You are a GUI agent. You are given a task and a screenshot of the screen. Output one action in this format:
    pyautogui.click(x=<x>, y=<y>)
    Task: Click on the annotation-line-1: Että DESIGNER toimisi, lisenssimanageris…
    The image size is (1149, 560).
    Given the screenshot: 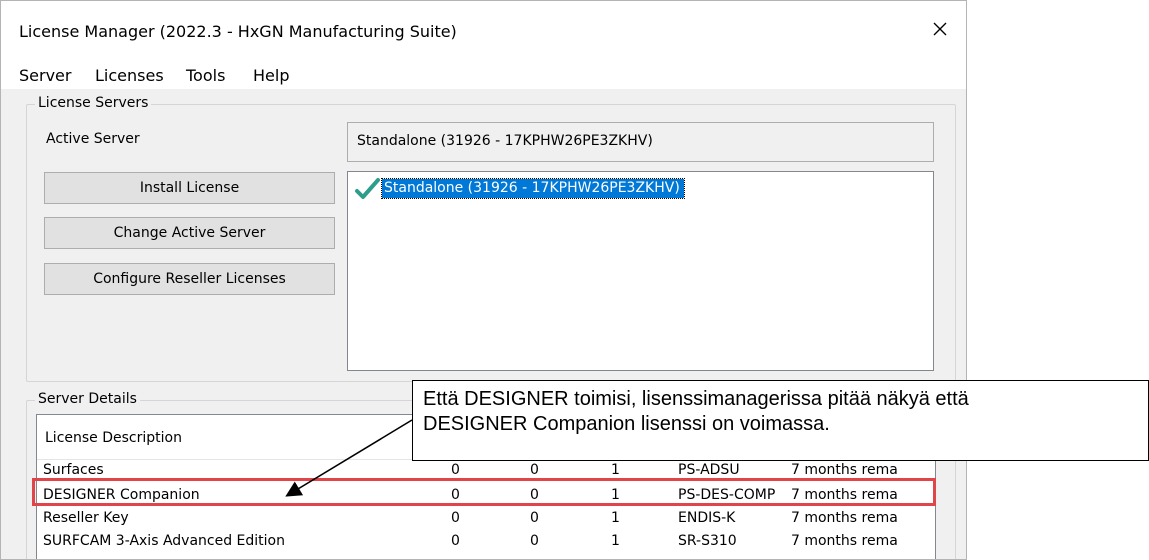 What is the action you would take?
    pyautogui.click(x=696, y=399)
    